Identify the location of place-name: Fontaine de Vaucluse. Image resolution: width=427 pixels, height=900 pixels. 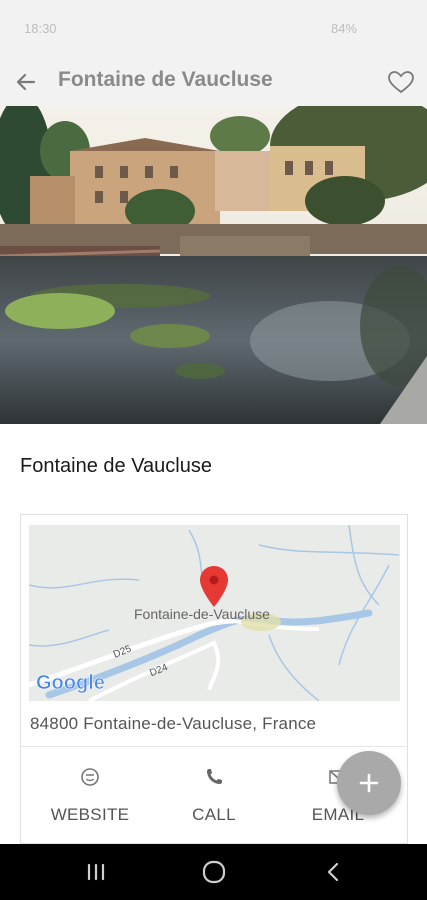
(116, 466).